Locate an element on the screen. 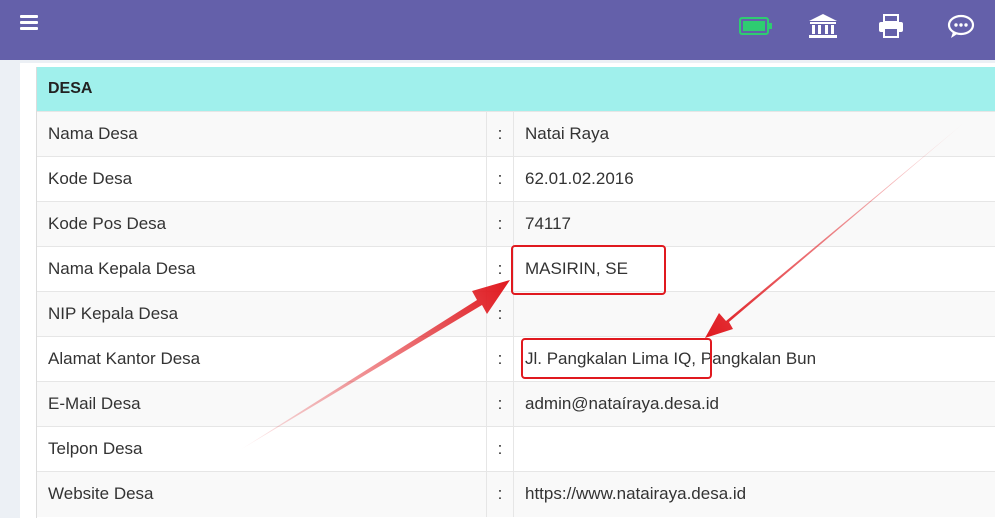  table-row: Kode Pos Desa : 74117 is located at coordinates (516, 224).